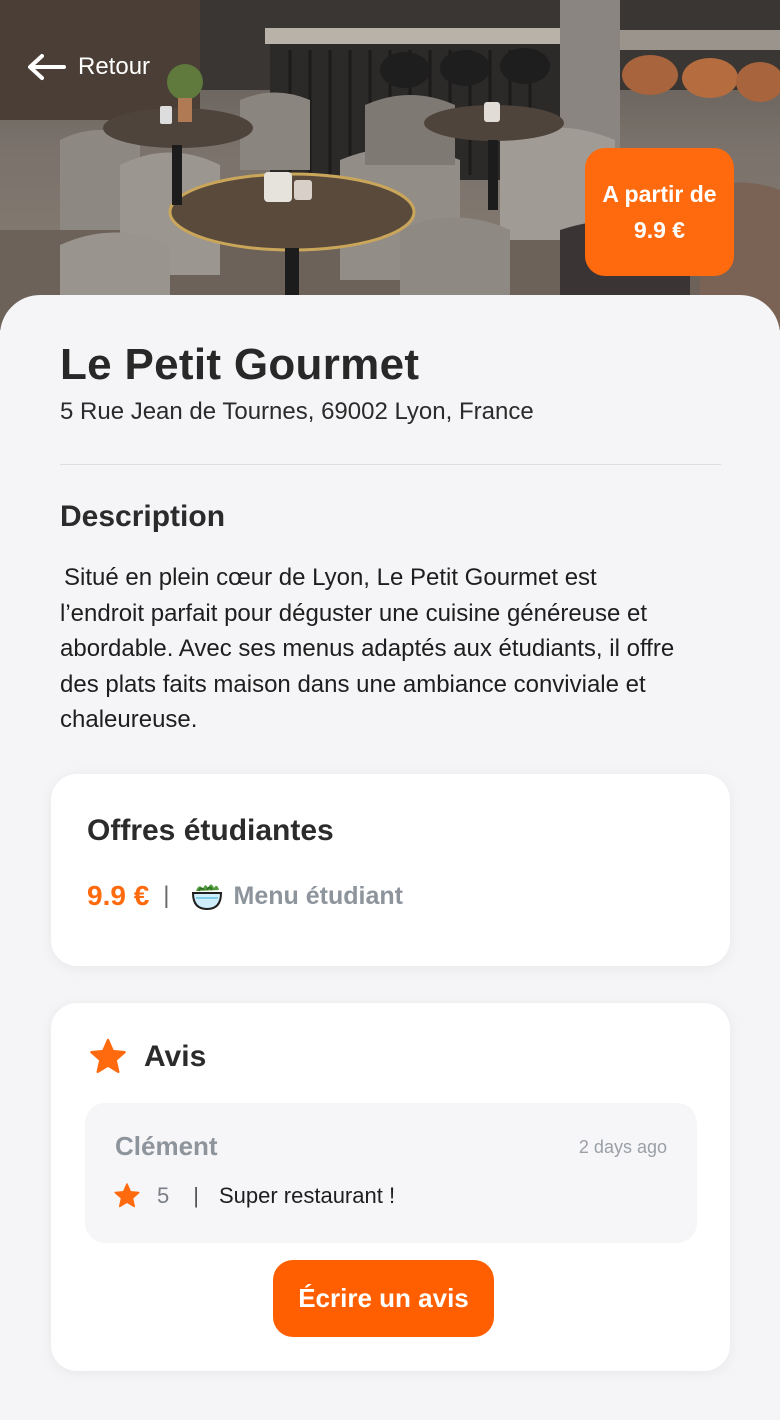  Describe the element at coordinates (163, 1195) in the screenshot. I see `review-rating: 5` at that location.